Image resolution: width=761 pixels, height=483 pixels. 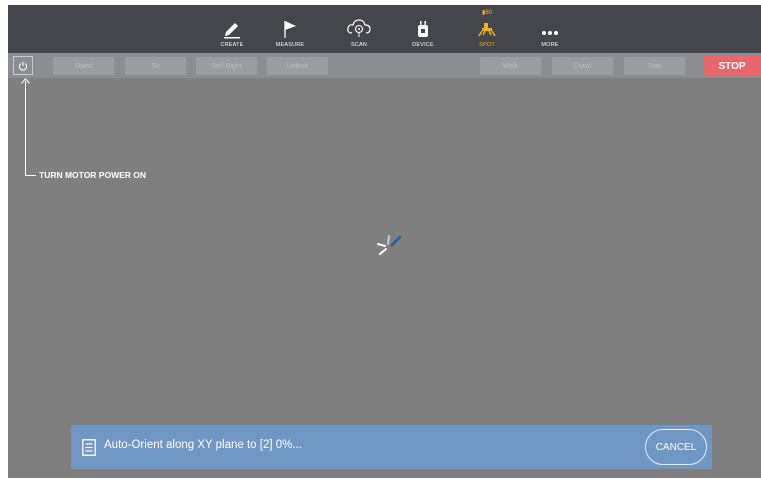 I want to click on document-icon, so click(x=89, y=447).